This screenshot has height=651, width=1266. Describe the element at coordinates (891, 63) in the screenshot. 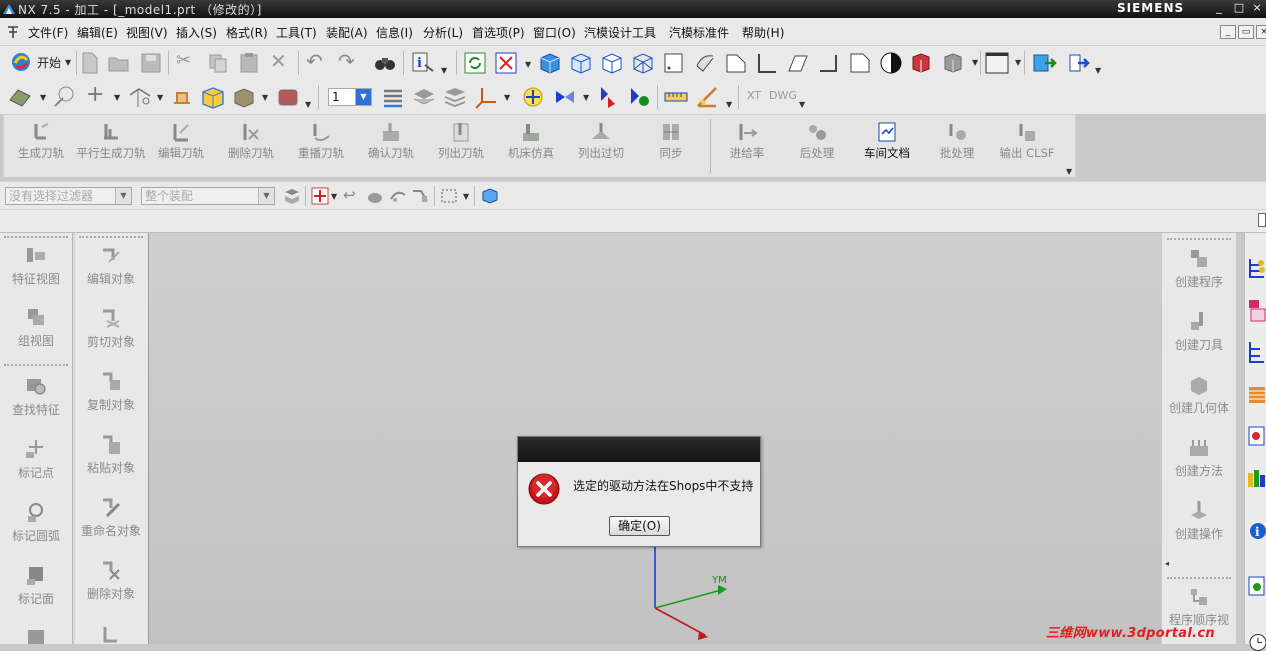

I see `display-mode-icon` at that location.